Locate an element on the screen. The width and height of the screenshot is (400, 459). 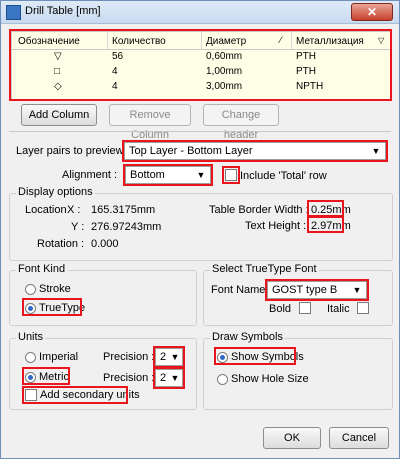
rotation-label: Rotation : is located at coordinates (61, 244).